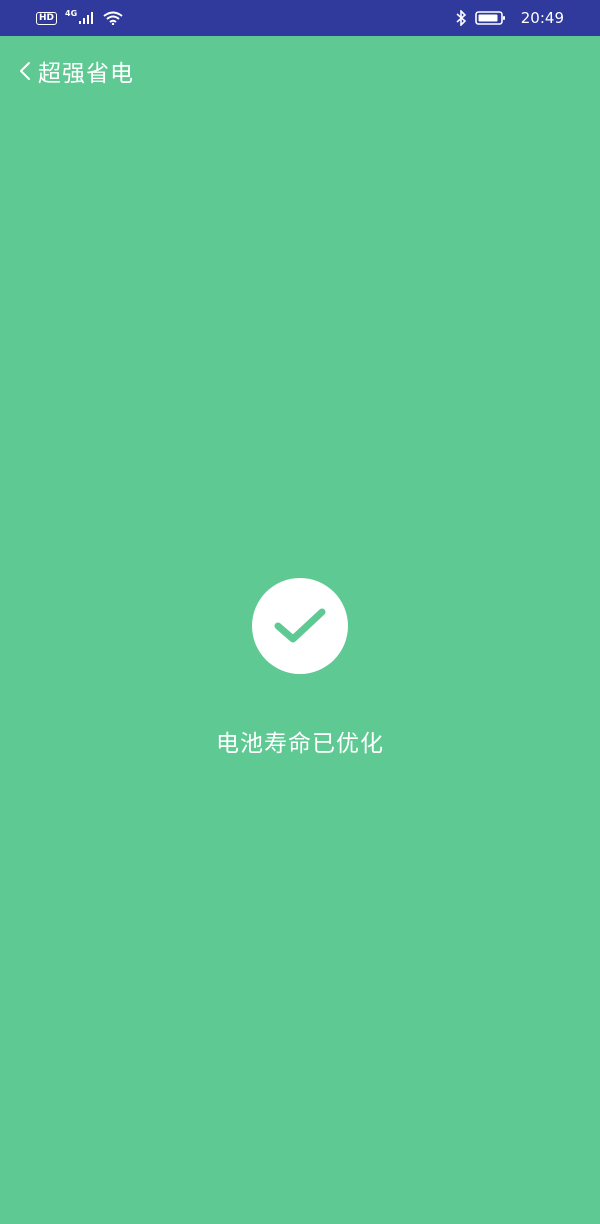 The width and height of the screenshot is (600, 1224). Describe the element at coordinates (300, 71) in the screenshot. I see `app-bar: 超强省电` at that location.